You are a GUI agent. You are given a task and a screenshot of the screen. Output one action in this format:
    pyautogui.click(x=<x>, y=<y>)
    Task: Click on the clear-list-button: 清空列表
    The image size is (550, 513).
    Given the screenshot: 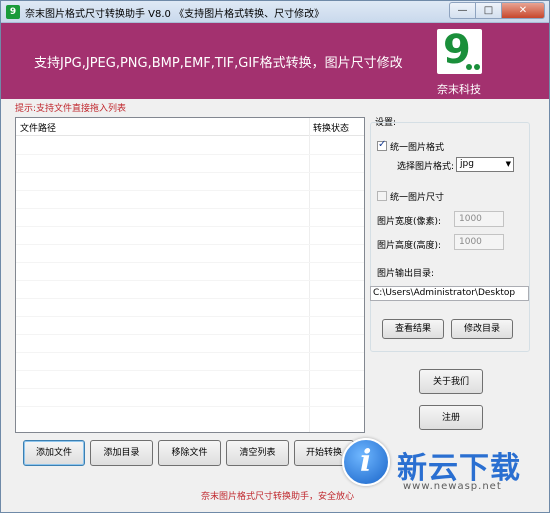 What is the action you would take?
    pyautogui.click(x=257, y=453)
    